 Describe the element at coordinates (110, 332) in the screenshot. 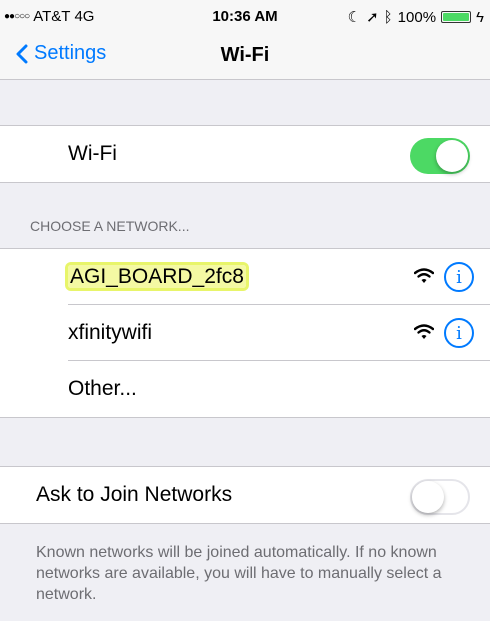

I see `network-name: xfinitywifi` at that location.